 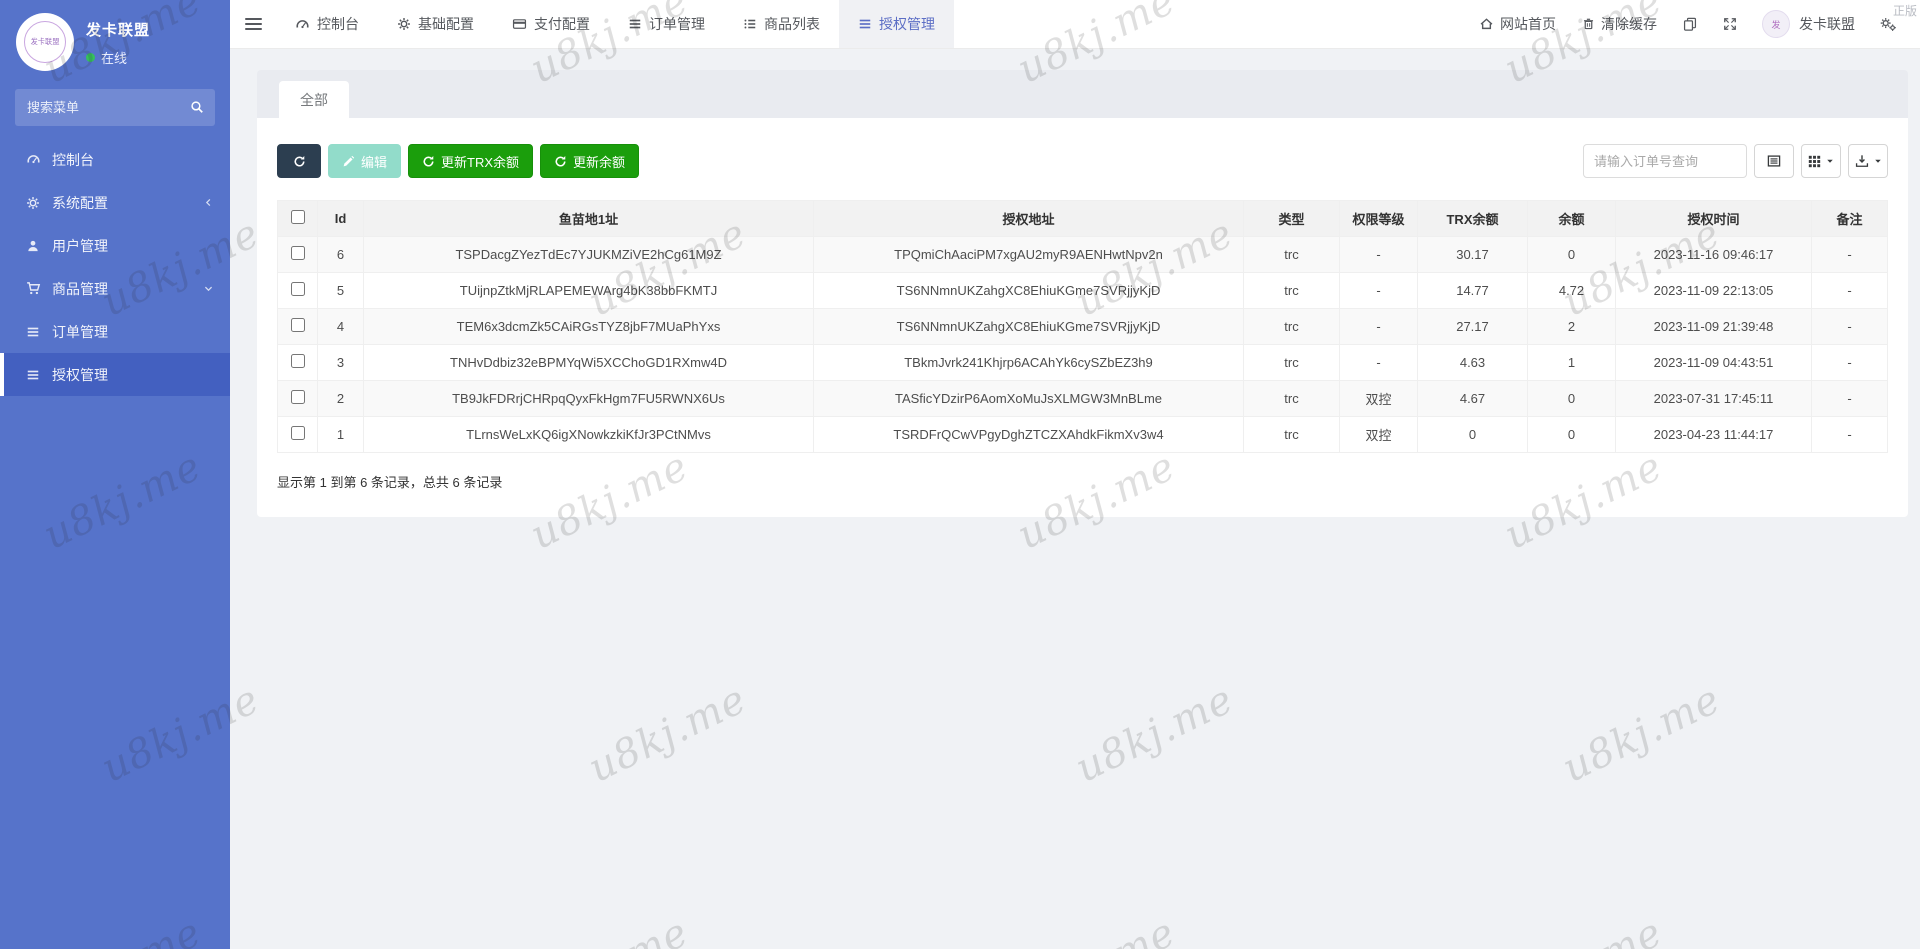 What do you see at coordinates (45, 42) in the screenshot?
I see `brand-avatar: 发卡联盟` at bounding box center [45, 42].